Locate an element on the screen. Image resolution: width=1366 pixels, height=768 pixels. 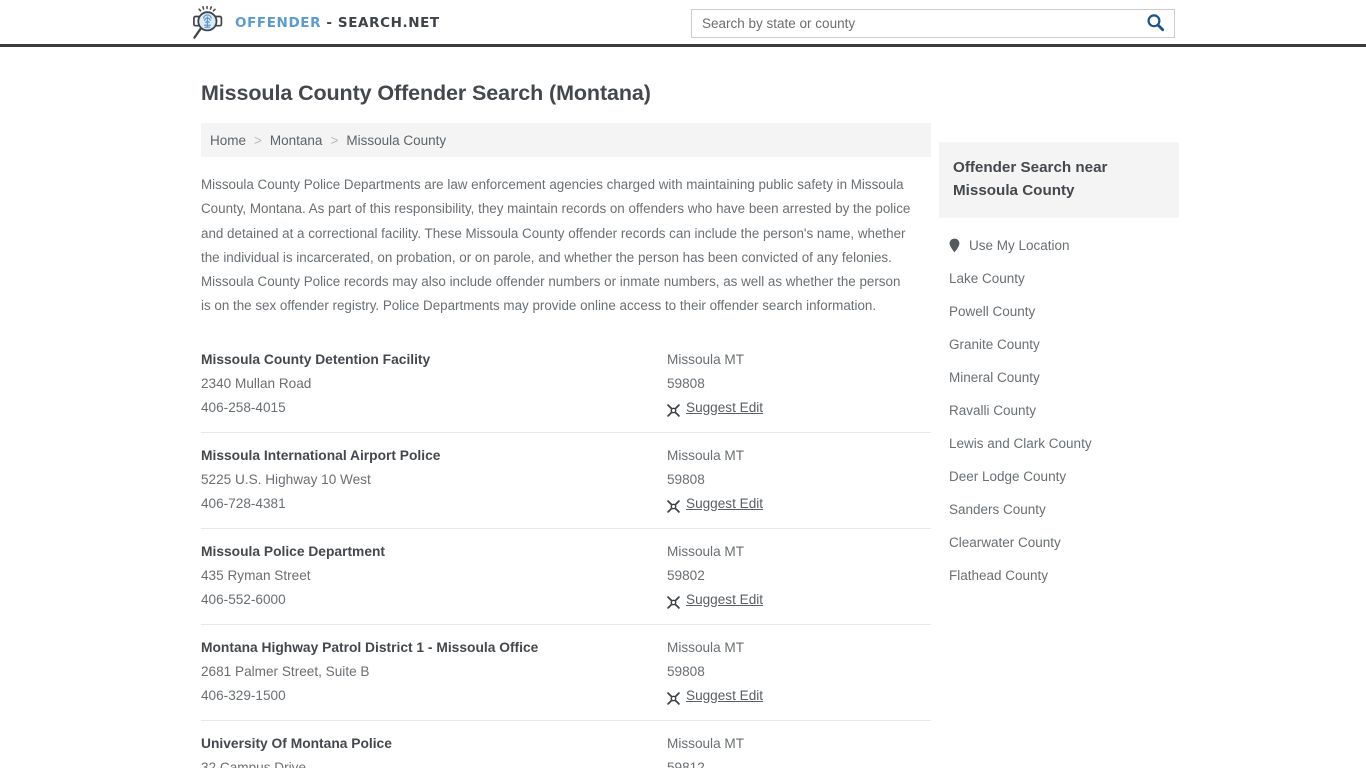
listing-address: 435 Ryman Street is located at coordinates (256, 575).